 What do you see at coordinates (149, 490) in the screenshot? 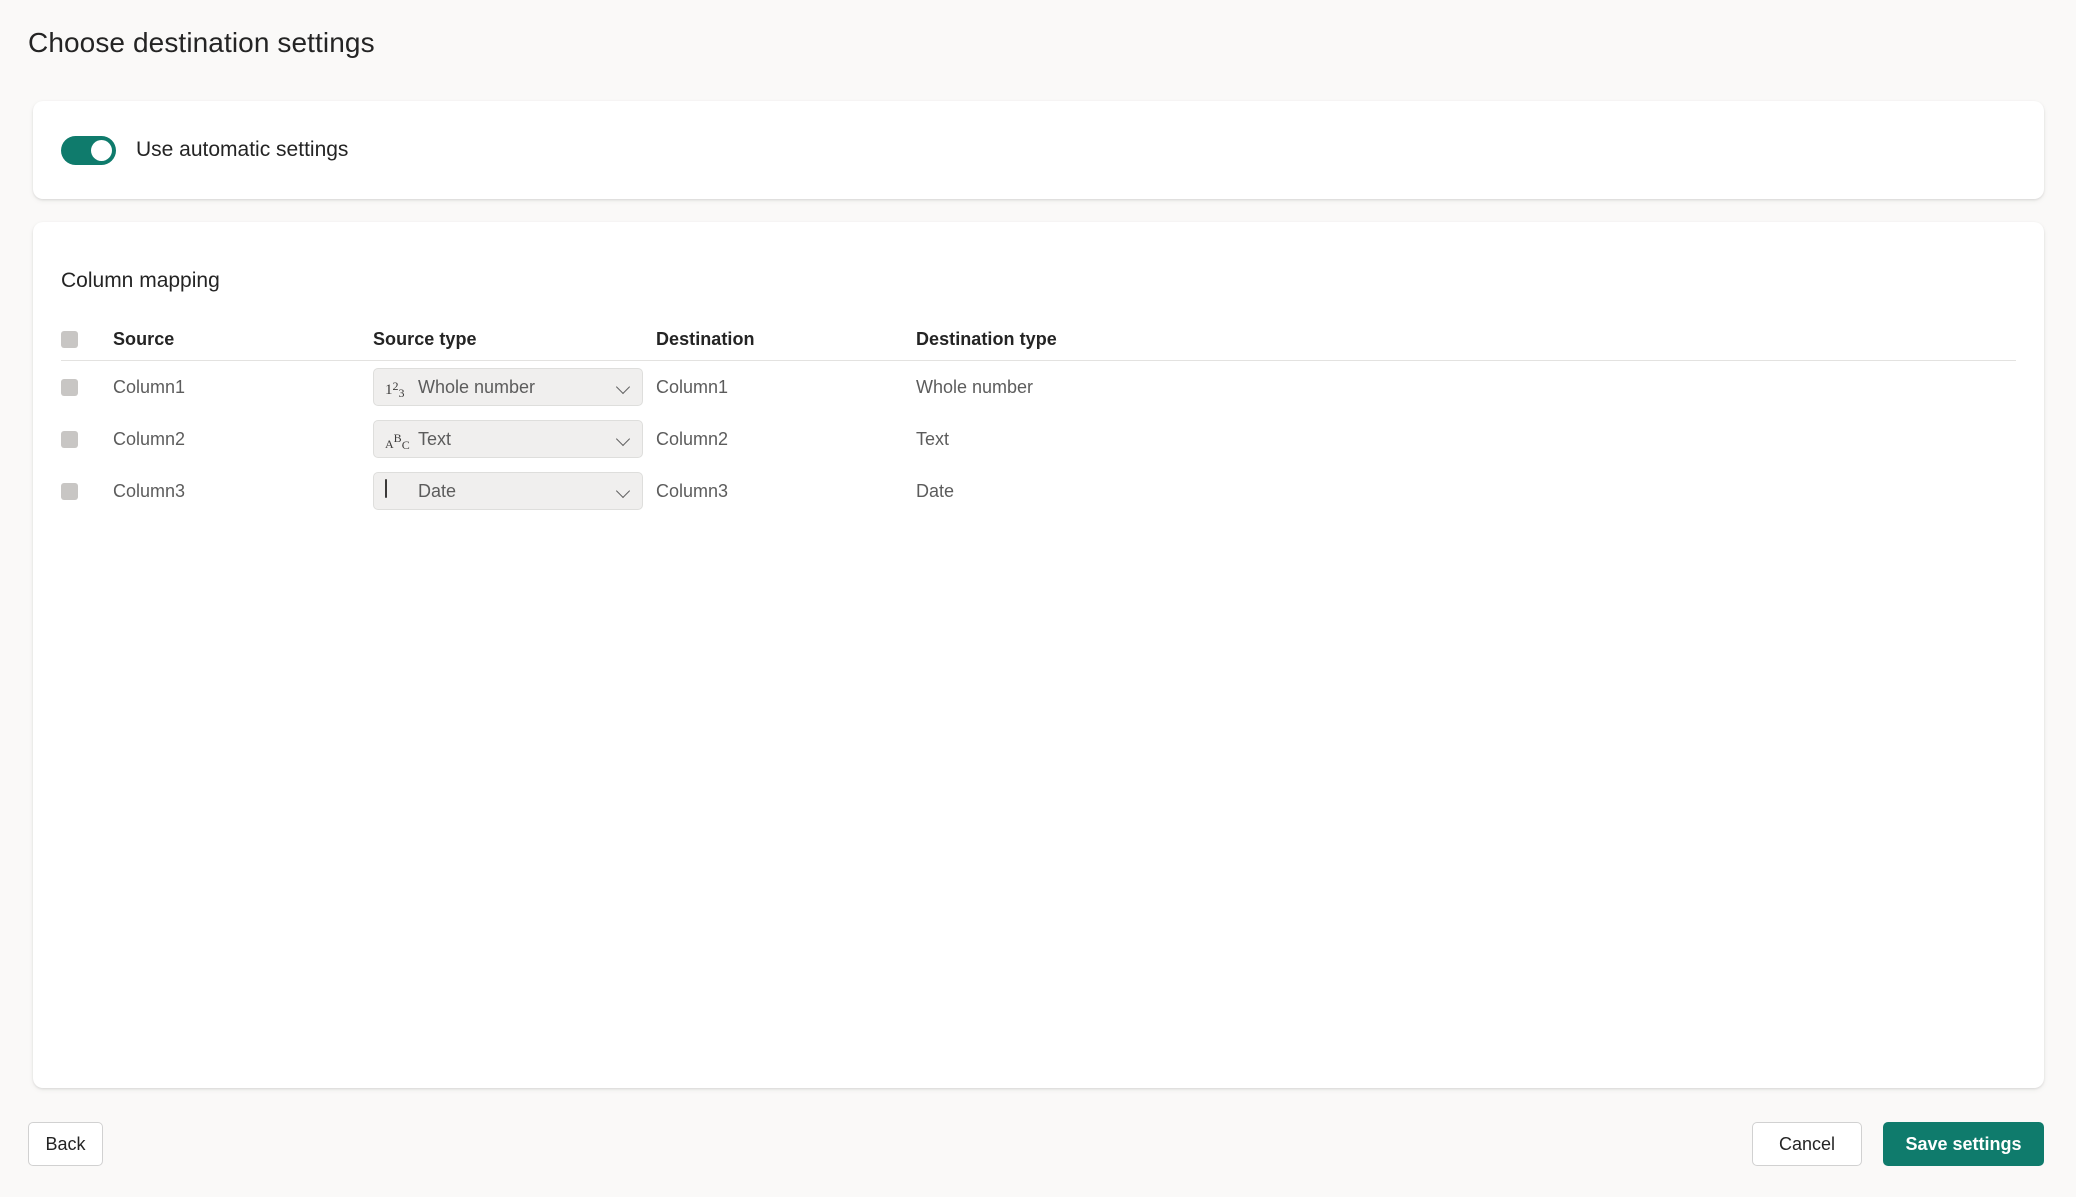
I see `cell-source: Column3` at bounding box center [149, 490].